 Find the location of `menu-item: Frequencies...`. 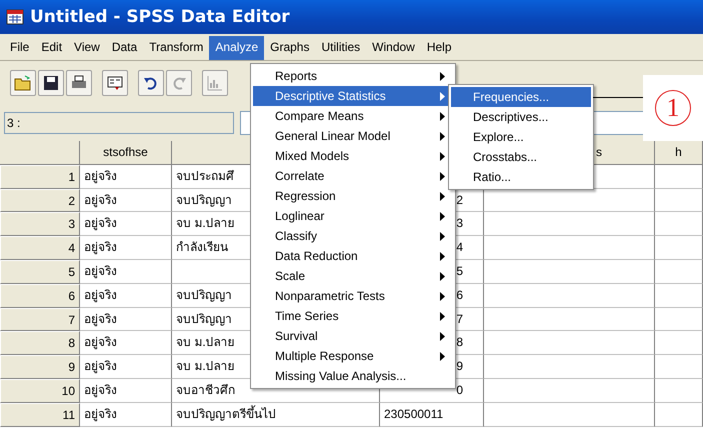

menu-item: Frequencies... is located at coordinates (521, 97).